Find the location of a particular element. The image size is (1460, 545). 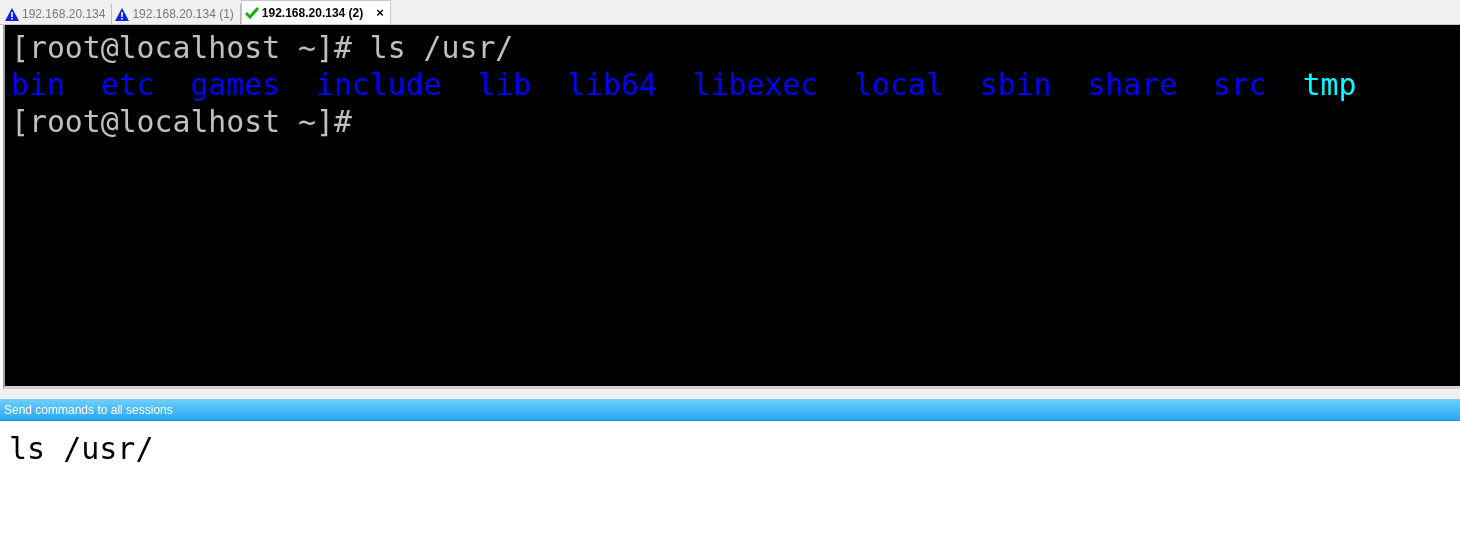

directory-name: src is located at coordinates (1239, 84).